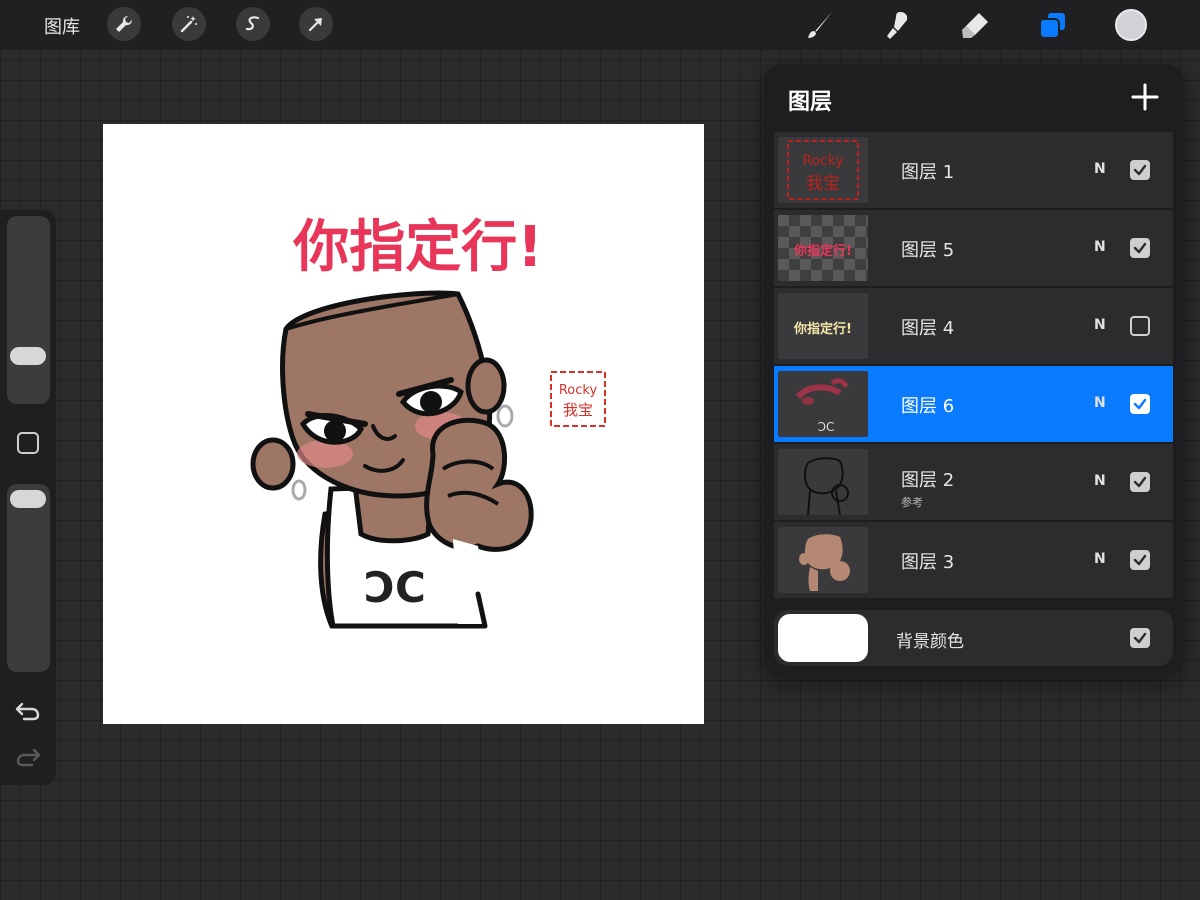 The width and height of the screenshot is (1200, 900). What do you see at coordinates (973, 482) in the screenshot?
I see `layer-row: 图层 2 参考 N` at bounding box center [973, 482].